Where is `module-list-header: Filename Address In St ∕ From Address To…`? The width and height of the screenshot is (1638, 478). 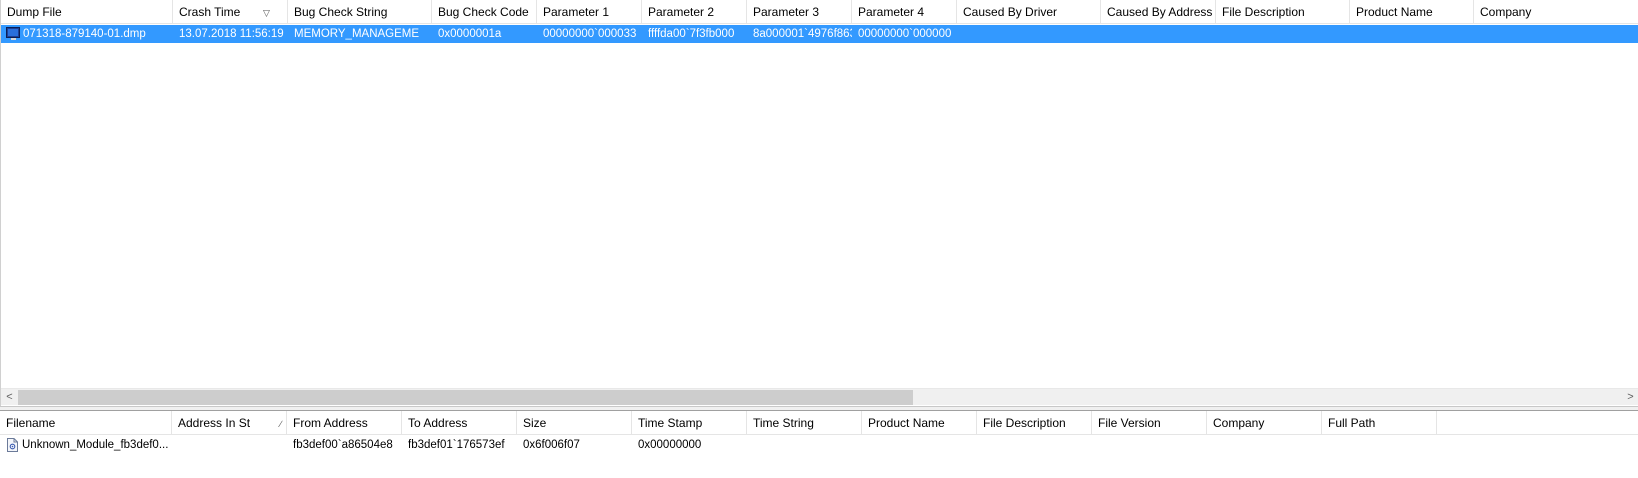 module-list-header: Filename Address In St ∕ From Address To… is located at coordinates (819, 423).